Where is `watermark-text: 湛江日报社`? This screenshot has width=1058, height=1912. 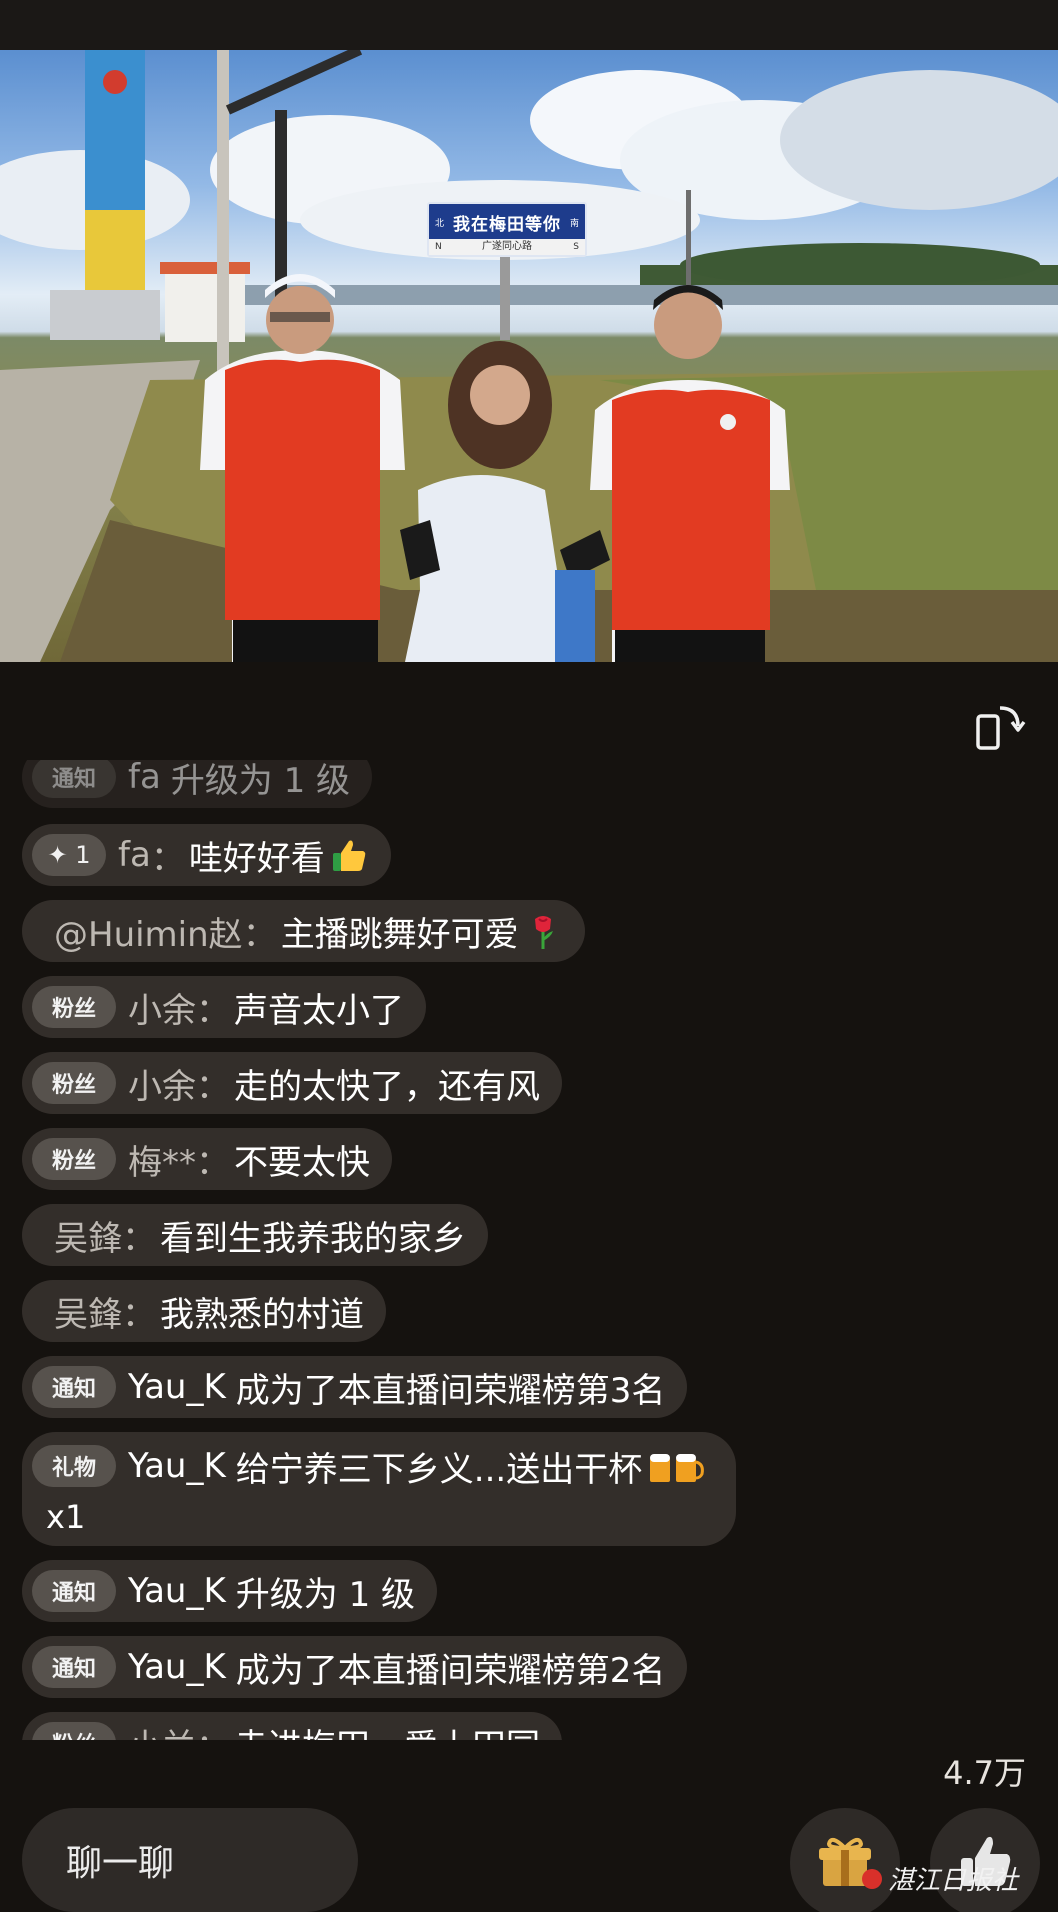 watermark-text: 湛江日报社 is located at coordinates (953, 1881).